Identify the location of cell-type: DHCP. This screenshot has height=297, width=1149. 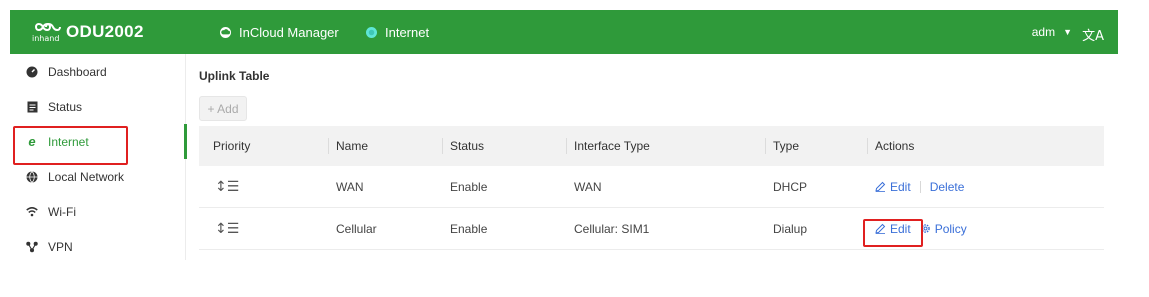
(790, 186).